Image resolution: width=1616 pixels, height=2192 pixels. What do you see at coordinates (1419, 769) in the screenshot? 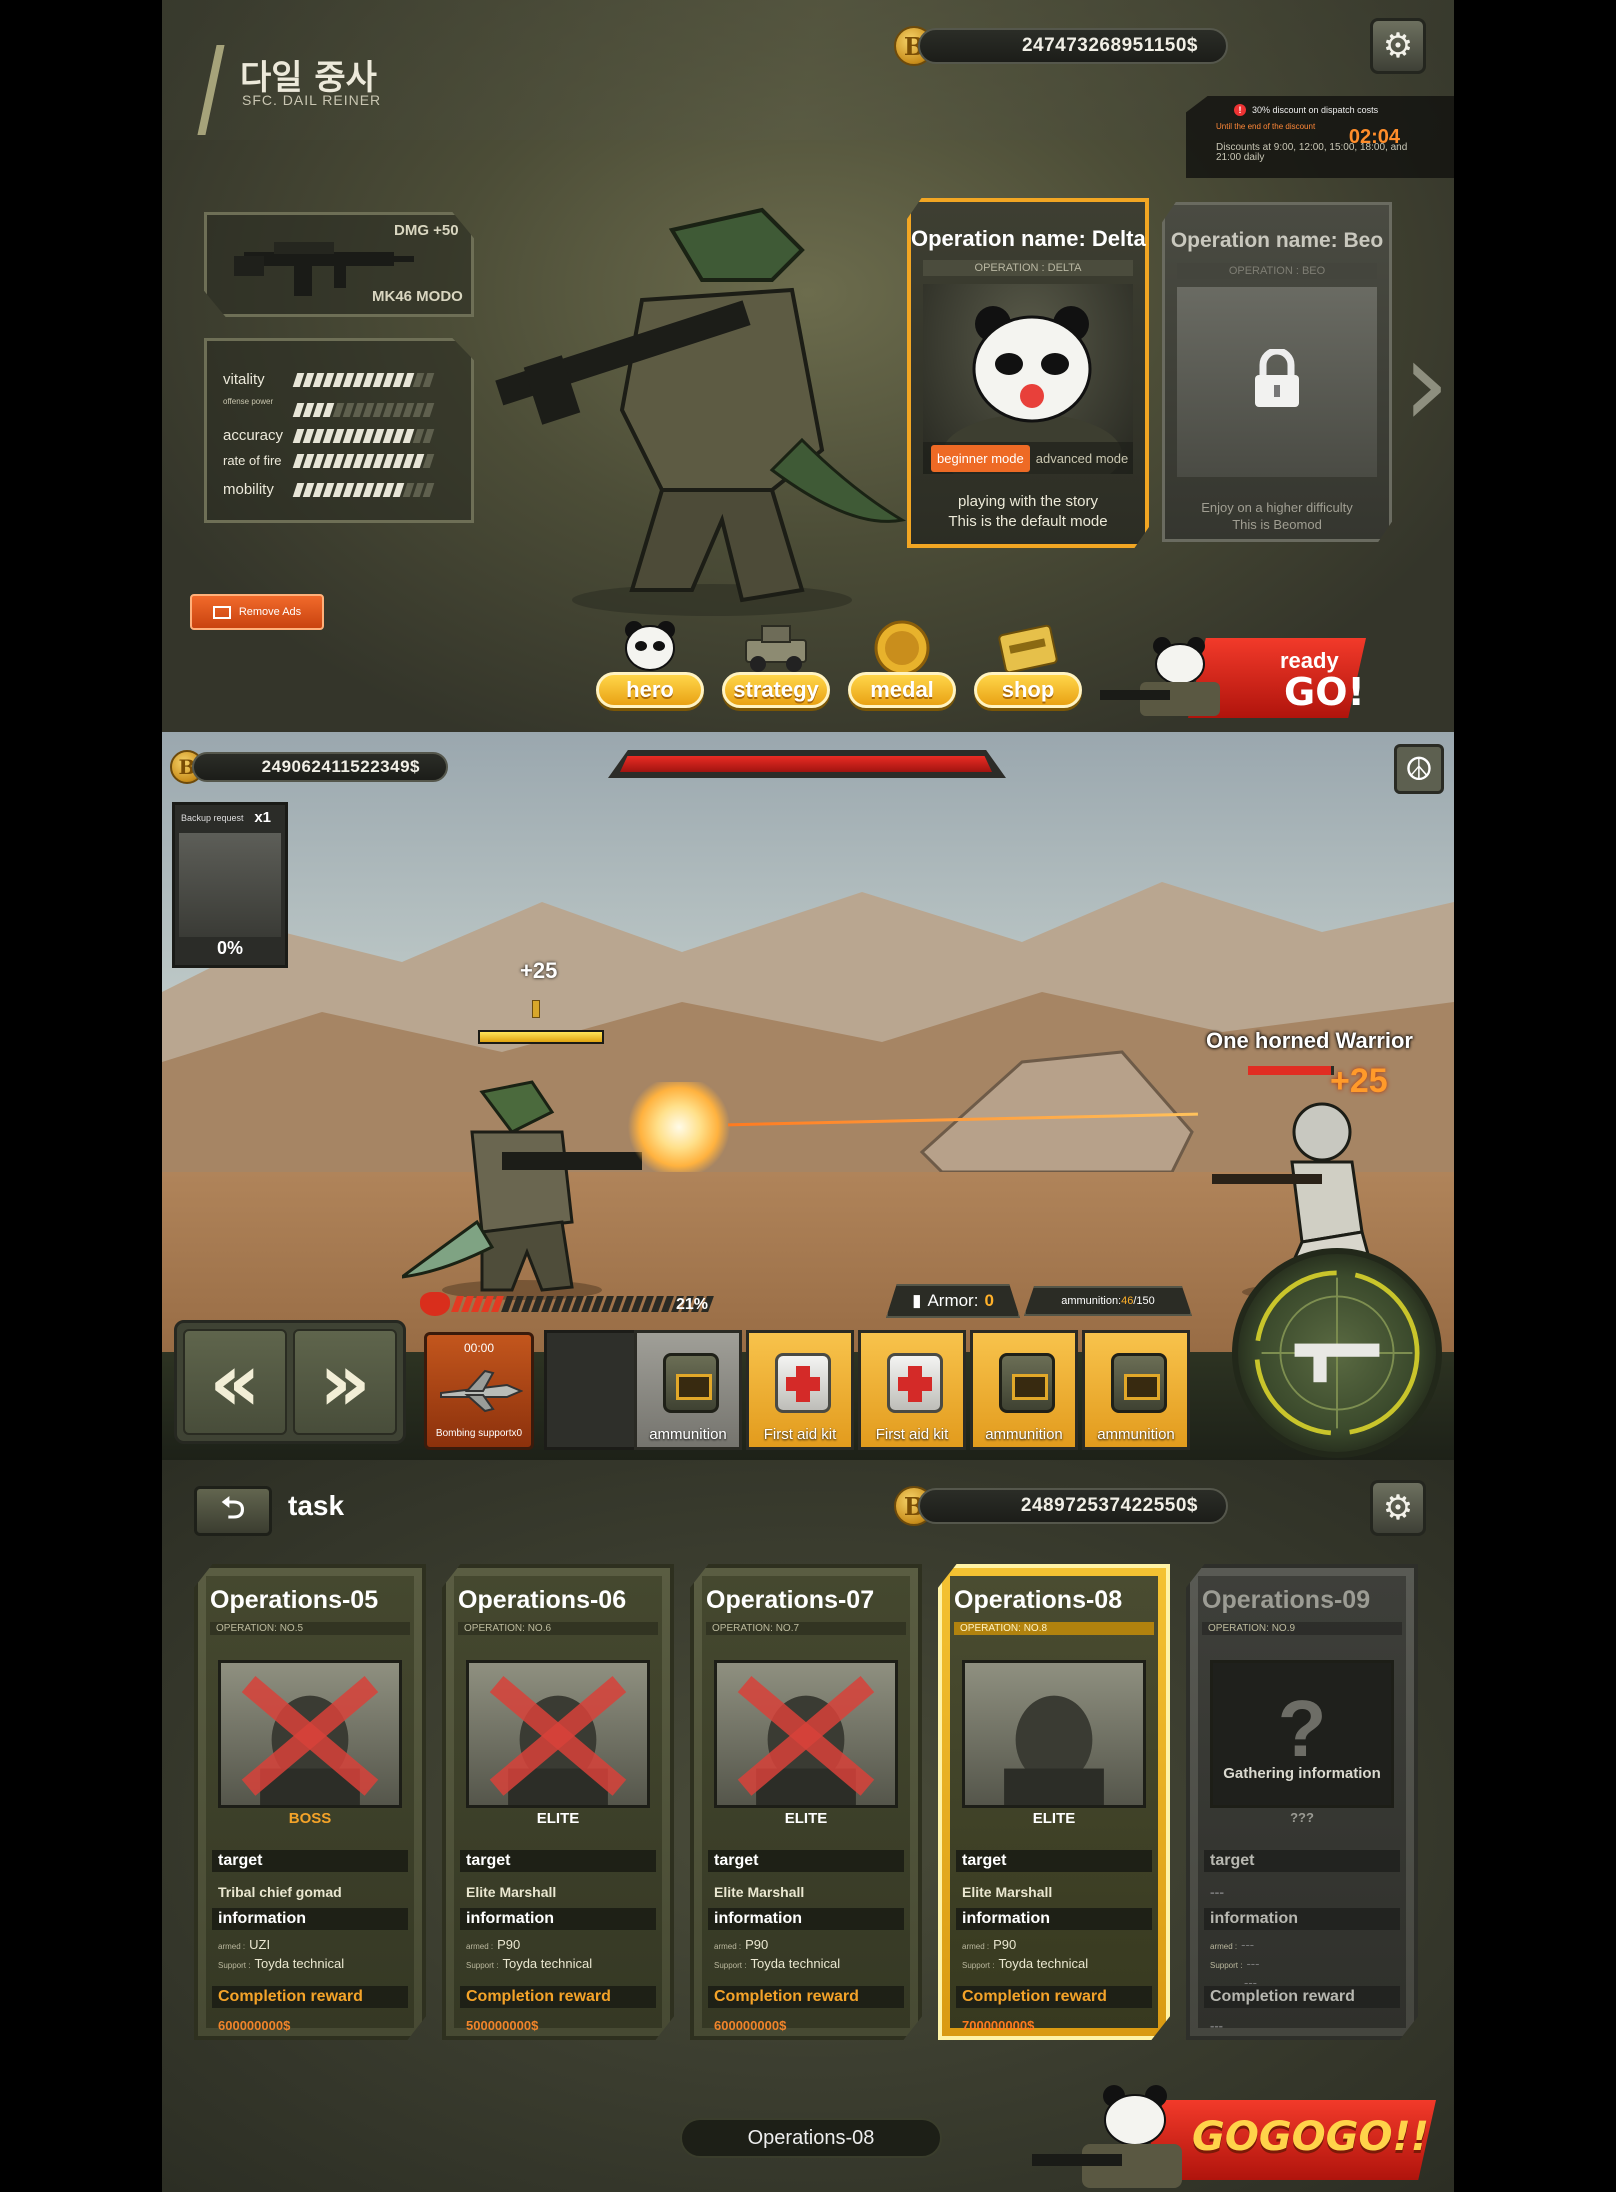
I see `pause-button: ☮` at bounding box center [1419, 769].